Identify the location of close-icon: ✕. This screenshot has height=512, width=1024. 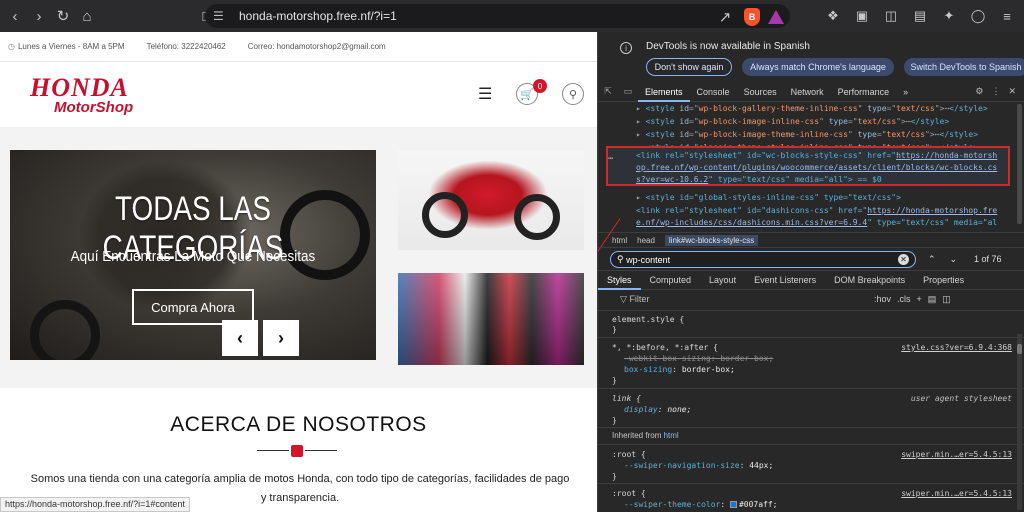
(1012, 91).